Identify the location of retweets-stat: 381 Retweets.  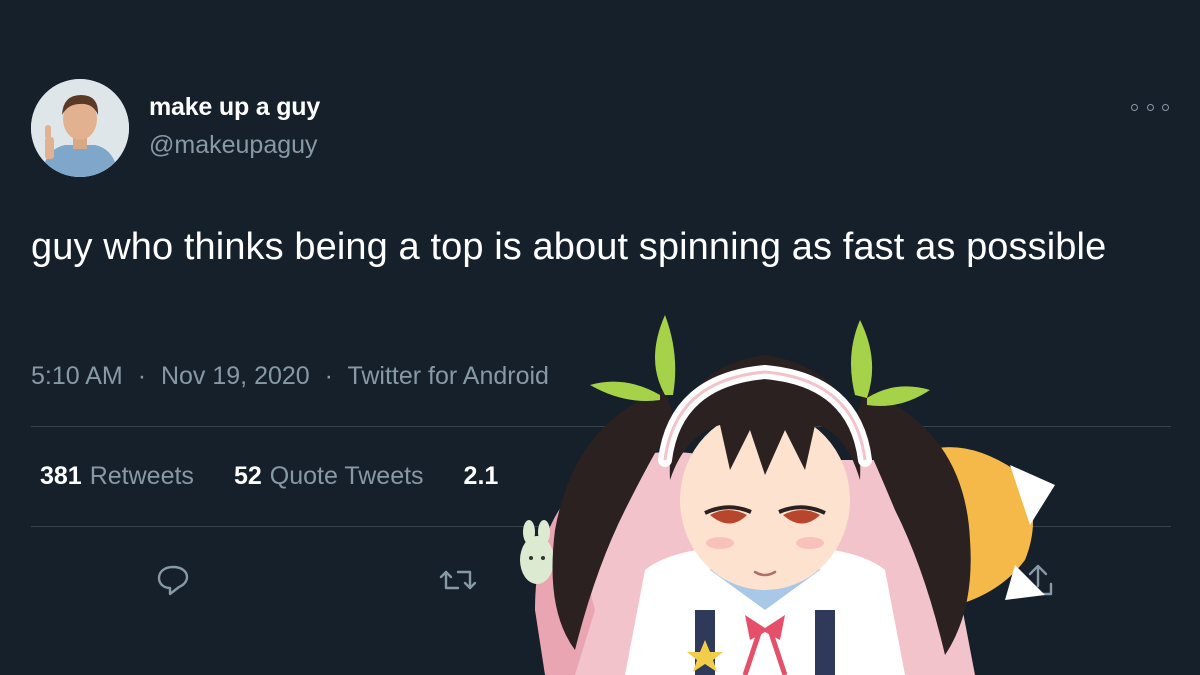
(117, 476).